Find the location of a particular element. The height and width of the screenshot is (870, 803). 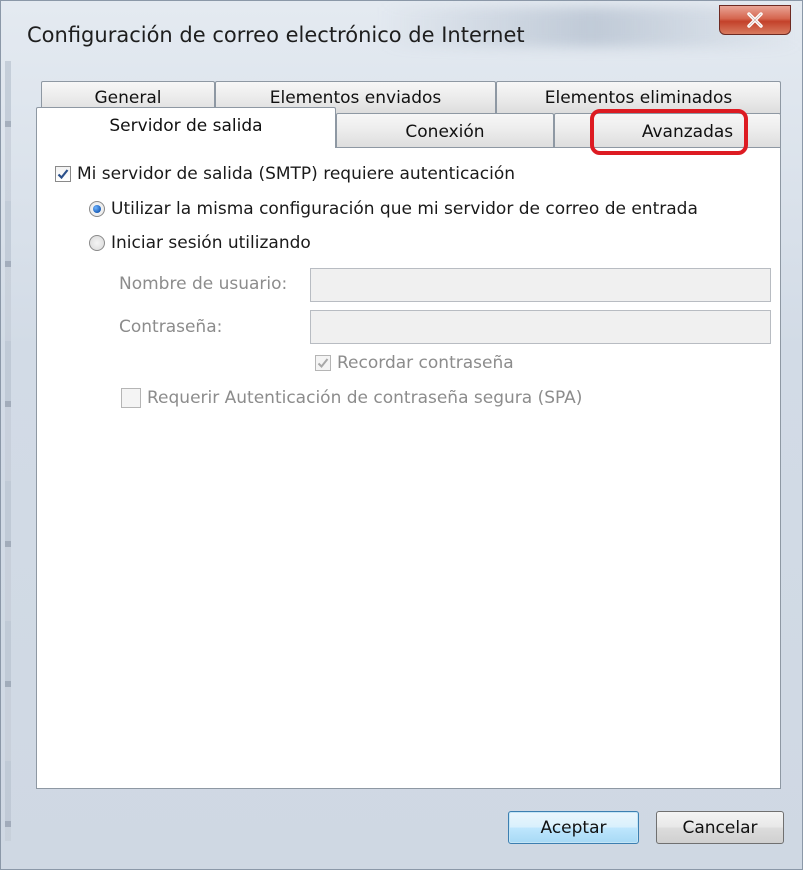

cancel-button: Cancelar is located at coordinates (720, 827).